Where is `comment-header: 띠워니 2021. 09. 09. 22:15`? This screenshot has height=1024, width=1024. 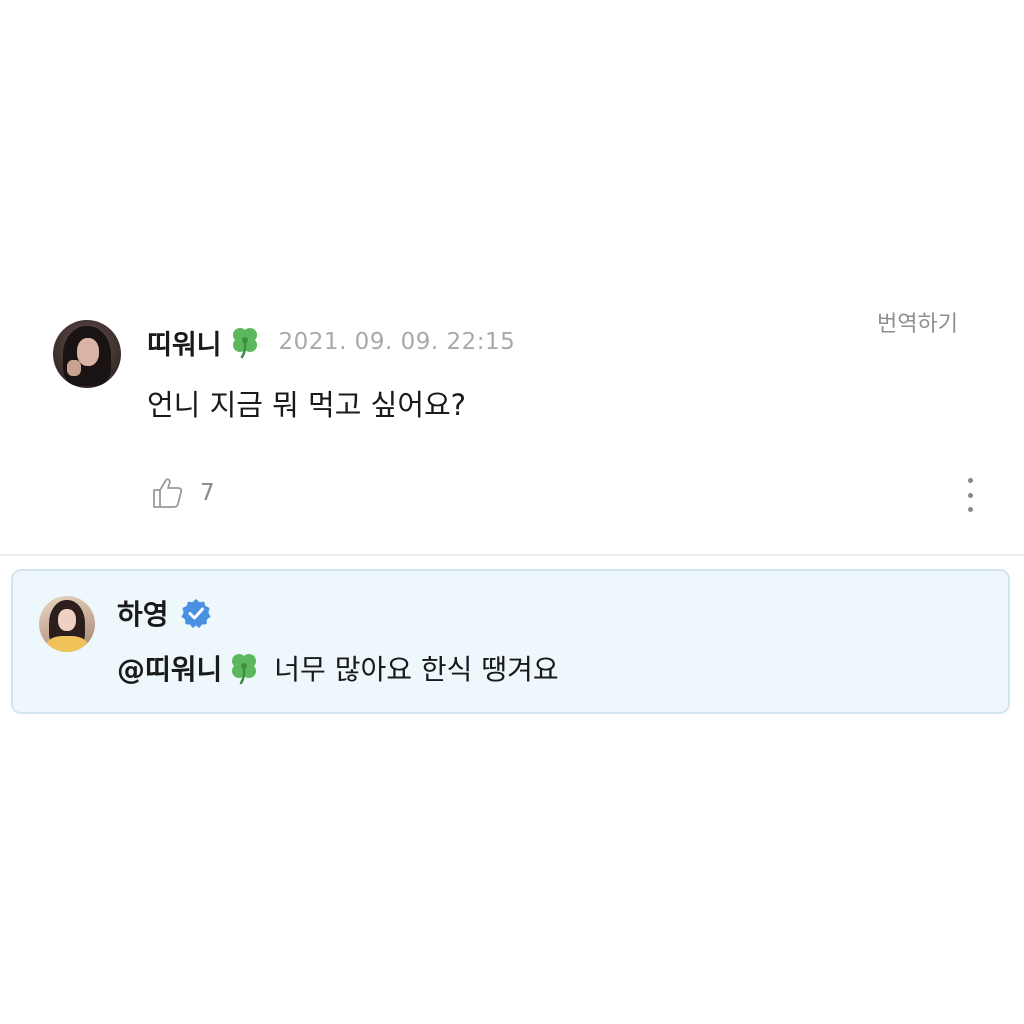
comment-header: 띠워니 2021. 09. 09. 22:15 is located at coordinates (331, 342).